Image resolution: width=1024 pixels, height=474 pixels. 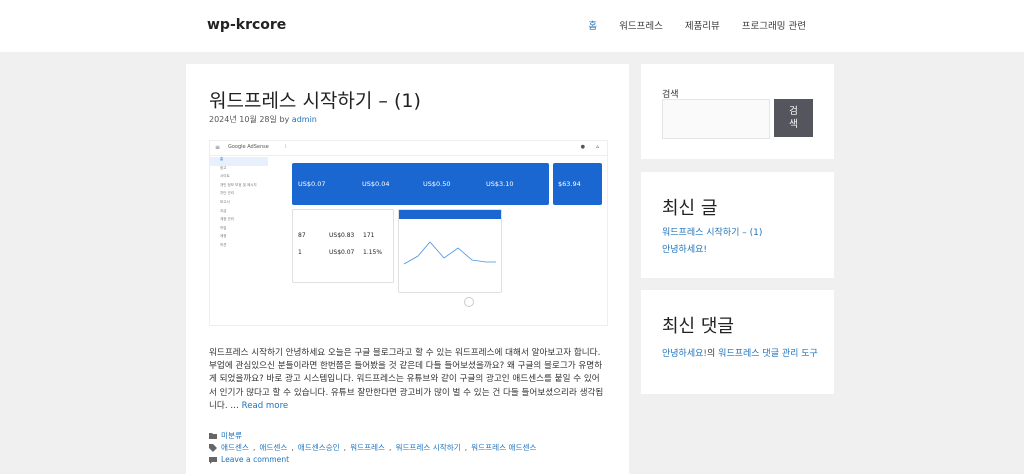 I want to click on comment-row: Leave a comment, so click(x=372, y=460).